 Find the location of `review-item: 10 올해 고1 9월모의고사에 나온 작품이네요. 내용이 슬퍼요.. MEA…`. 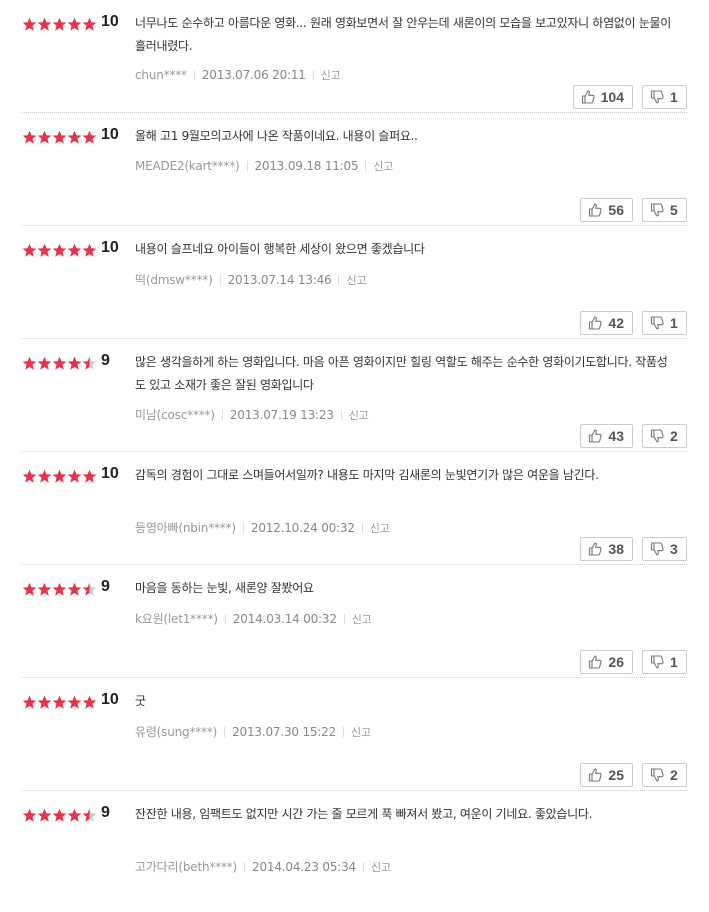

review-item: 10 올해 고1 9월모의고사에 나온 작품이네요. 내용이 슬퍼요.. MEA… is located at coordinates (354, 169).